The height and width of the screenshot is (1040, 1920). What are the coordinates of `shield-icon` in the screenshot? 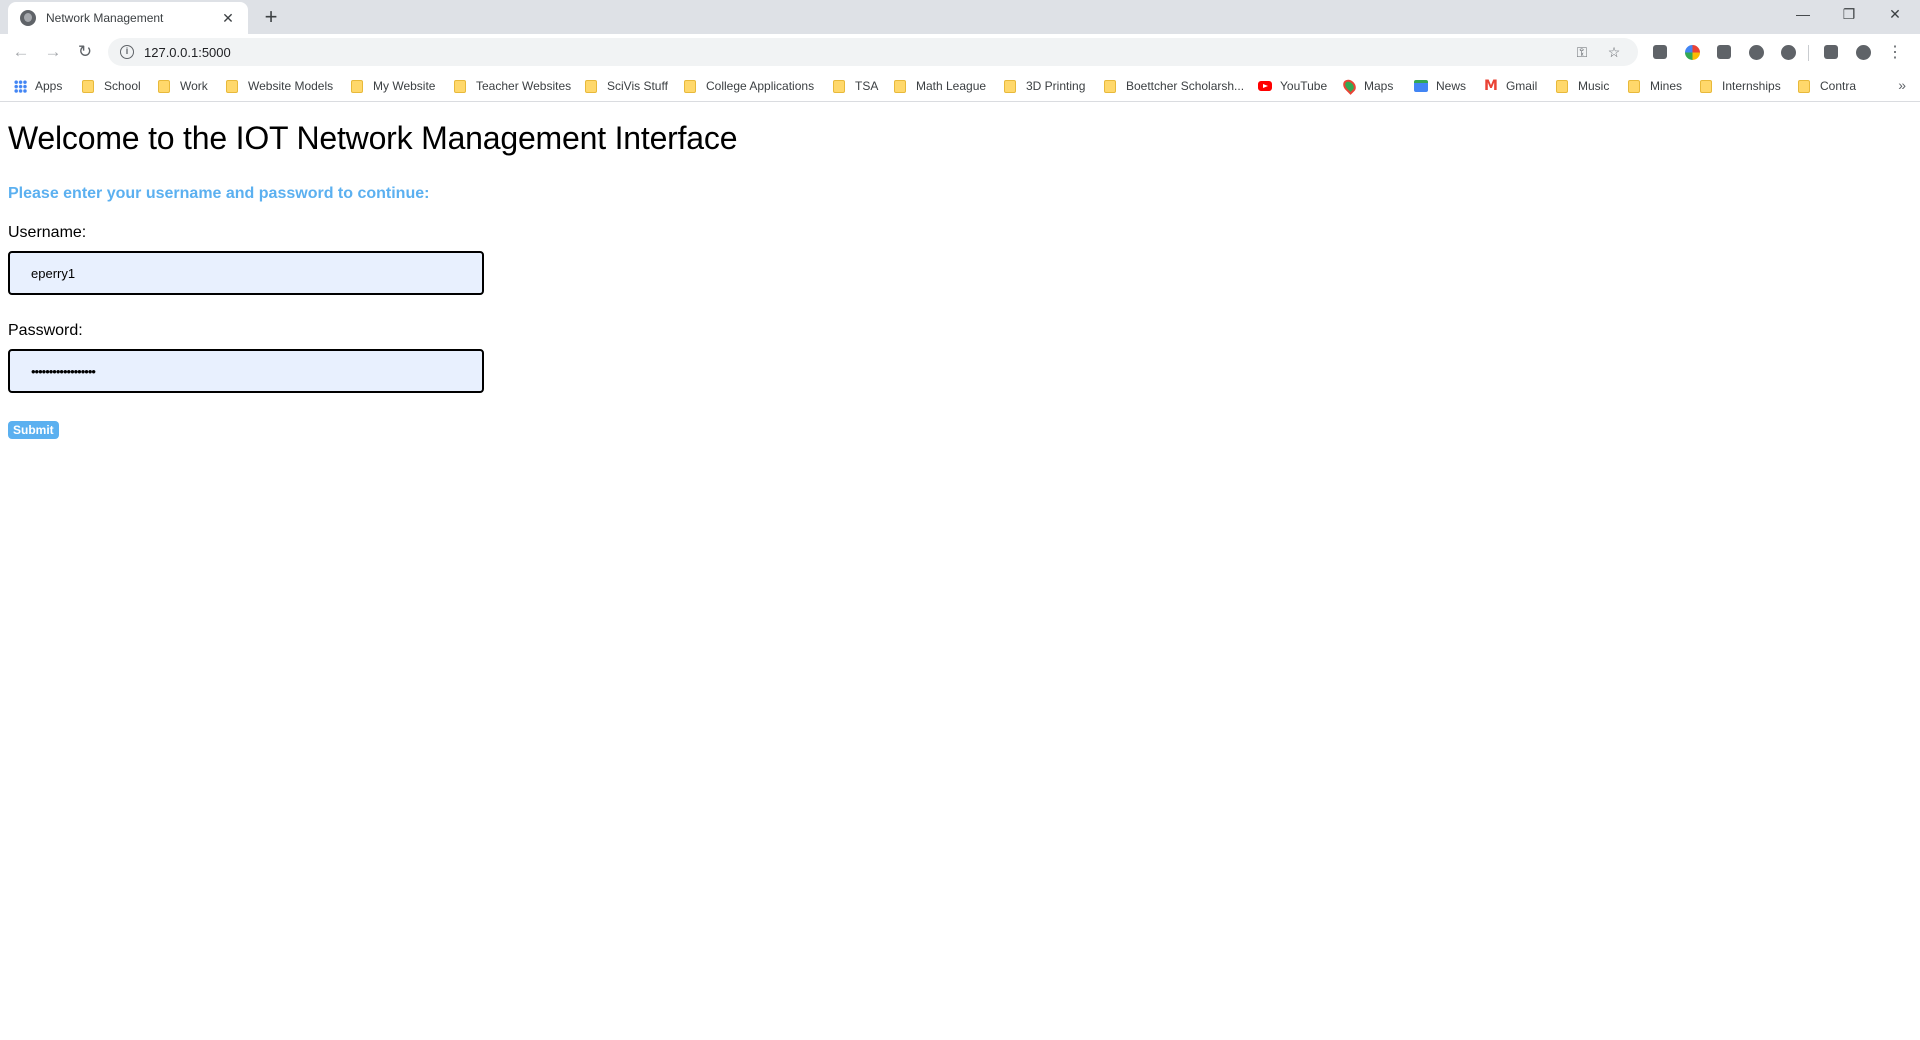 It's located at (1724, 52).